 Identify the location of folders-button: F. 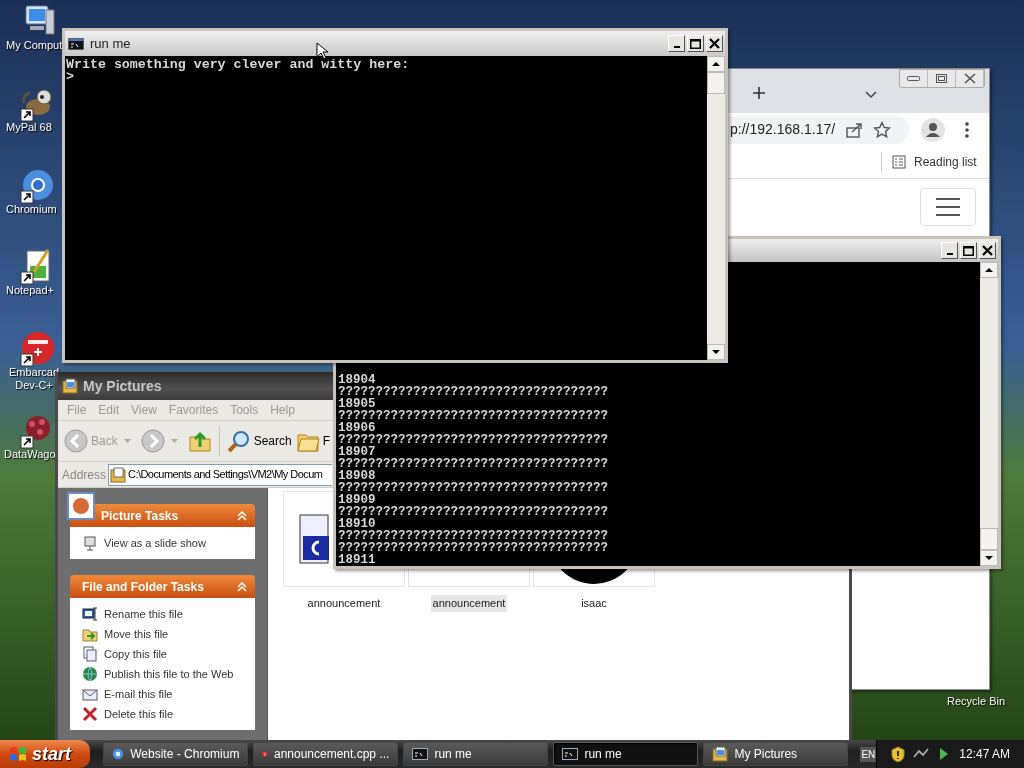
(313, 441).